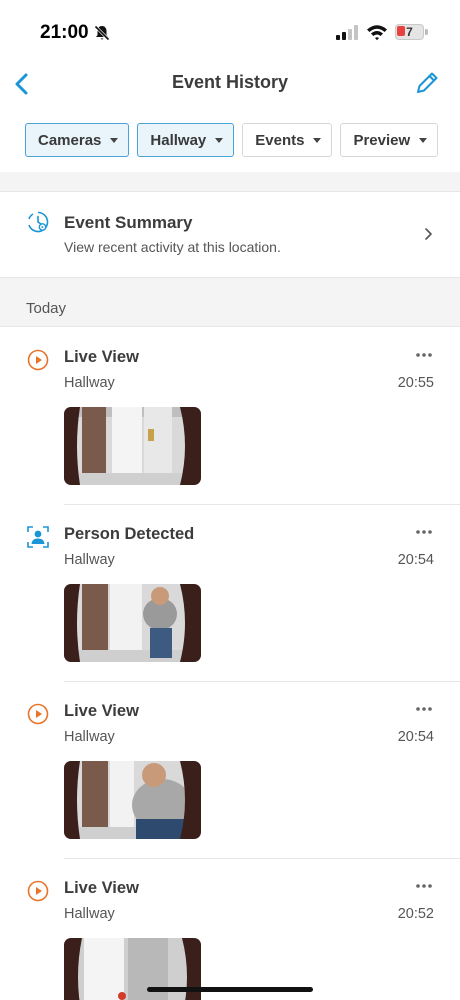 This screenshot has width=460, height=1000. I want to click on page-title: Event History, so click(230, 82).